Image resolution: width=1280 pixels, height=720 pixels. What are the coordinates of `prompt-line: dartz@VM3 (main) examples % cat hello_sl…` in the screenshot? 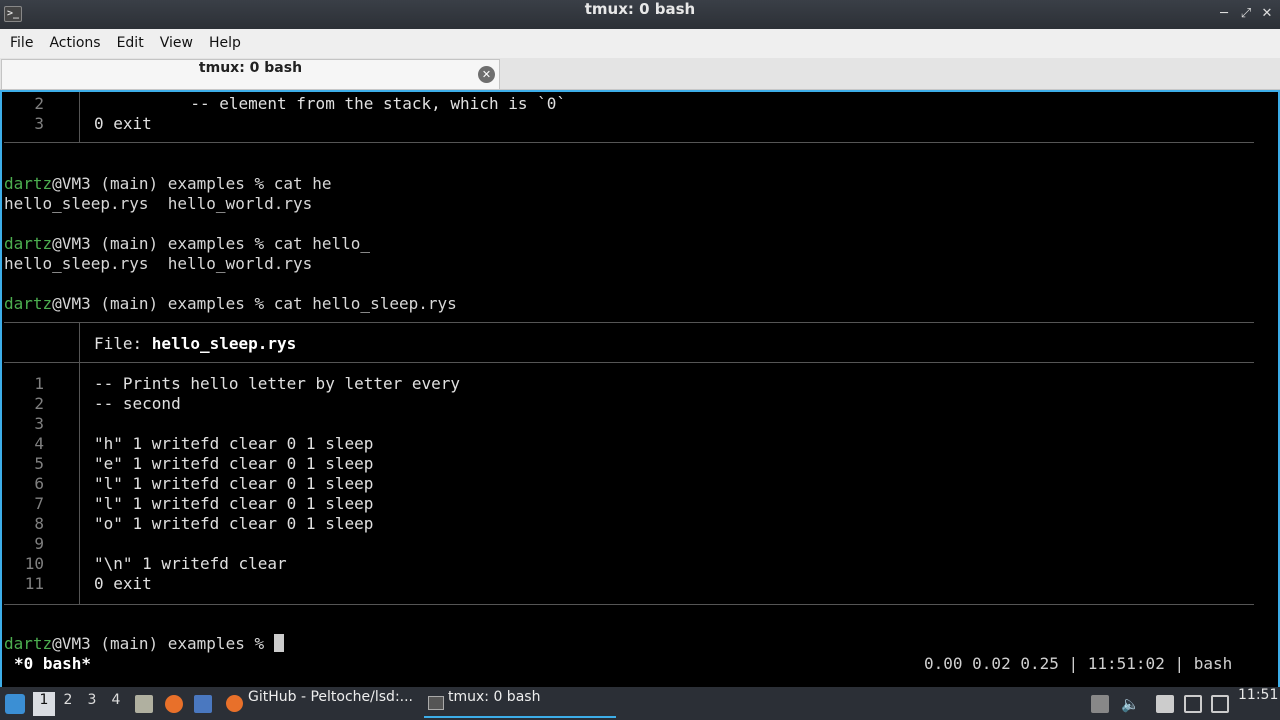 It's located at (230, 304).